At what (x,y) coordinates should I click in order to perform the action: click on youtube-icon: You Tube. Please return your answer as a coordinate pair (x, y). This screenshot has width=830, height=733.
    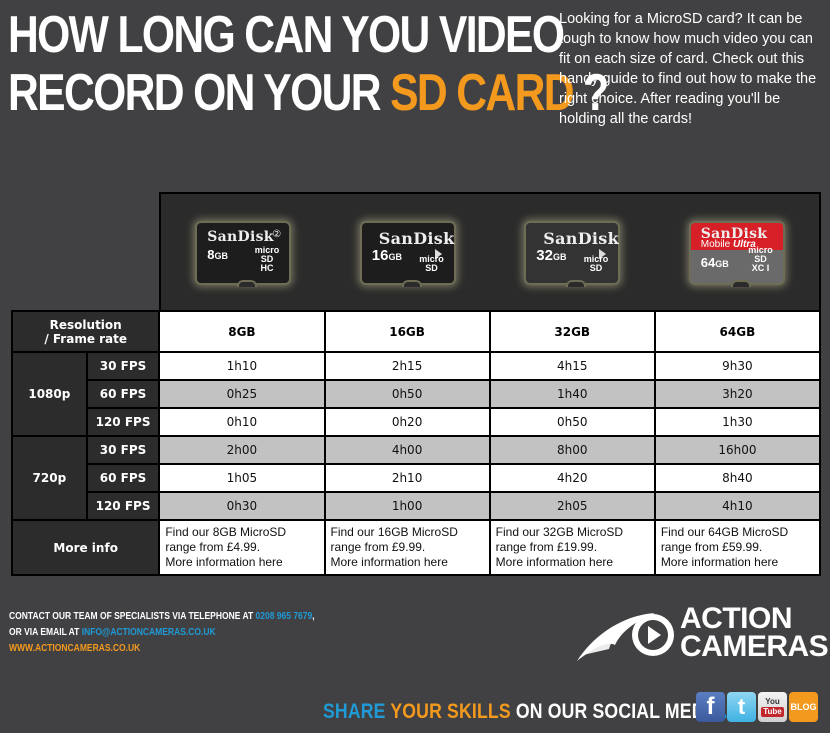
    Looking at the image, I should click on (772, 707).